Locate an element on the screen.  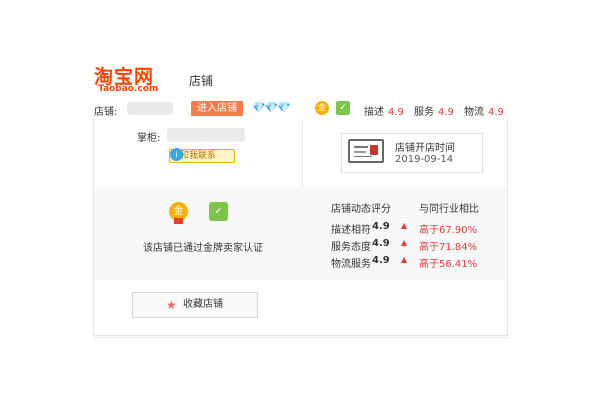
rating-label: 描述相符 is located at coordinates (351, 230).